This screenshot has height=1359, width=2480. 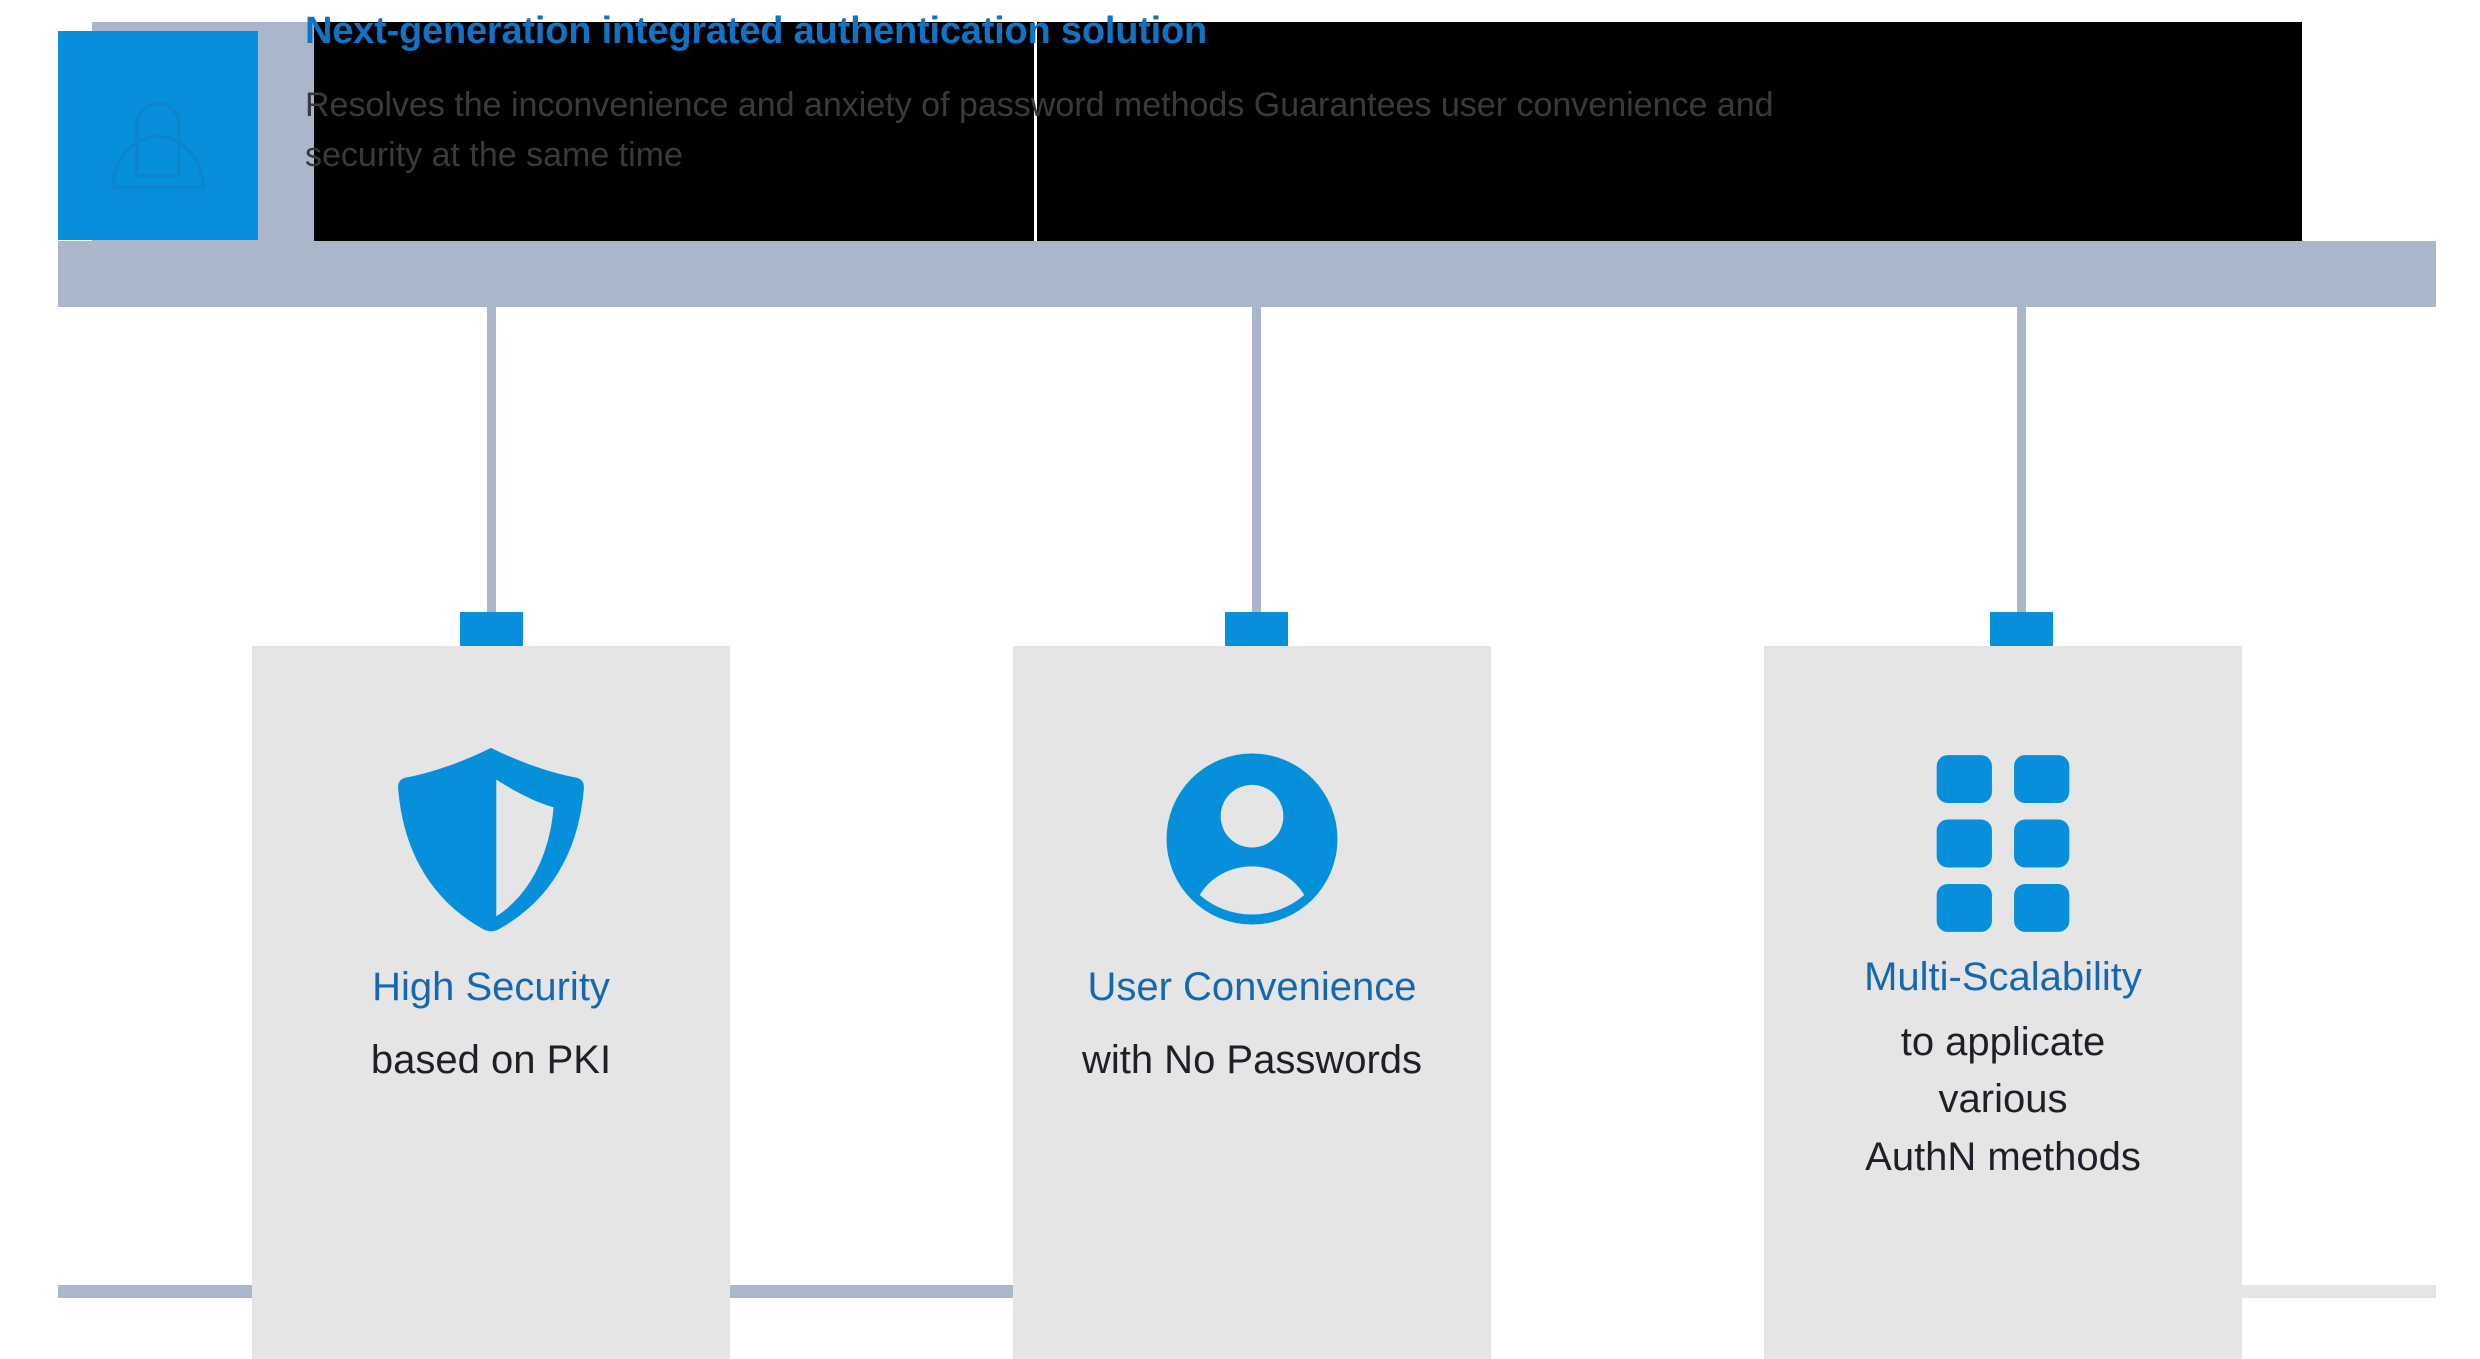 What do you see at coordinates (2003, 843) in the screenshot?
I see `grid-icon` at bounding box center [2003, 843].